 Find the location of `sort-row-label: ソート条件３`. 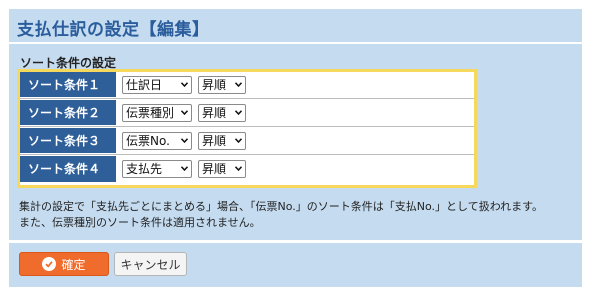

sort-row-label: ソート条件３ is located at coordinates (68, 141).